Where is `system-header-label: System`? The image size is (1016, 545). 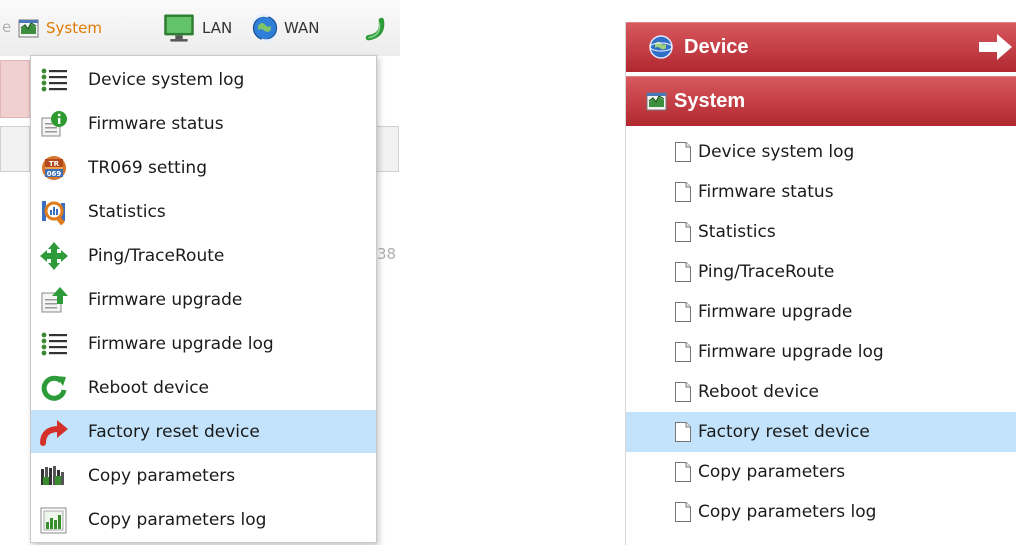 system-header-label: System is located at coordinates (710, 100).